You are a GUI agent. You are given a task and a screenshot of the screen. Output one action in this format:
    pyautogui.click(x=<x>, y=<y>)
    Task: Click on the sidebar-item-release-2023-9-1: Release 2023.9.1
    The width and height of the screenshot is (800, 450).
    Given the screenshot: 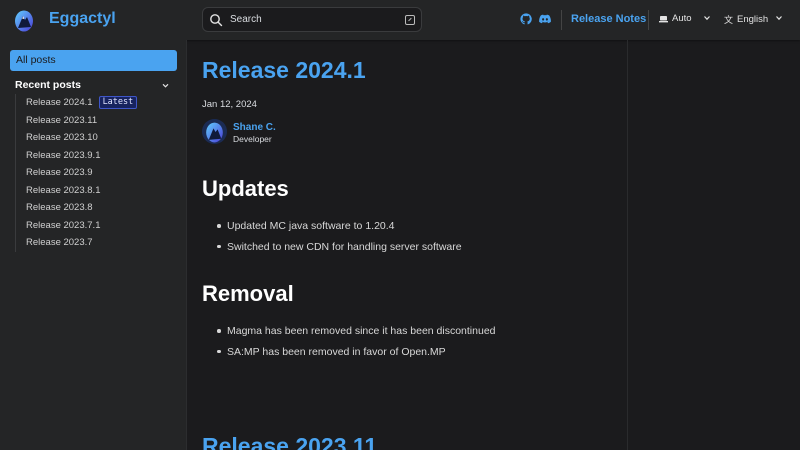 What is the action you would take?
    pyautogui.click(x=95, y=156)
    